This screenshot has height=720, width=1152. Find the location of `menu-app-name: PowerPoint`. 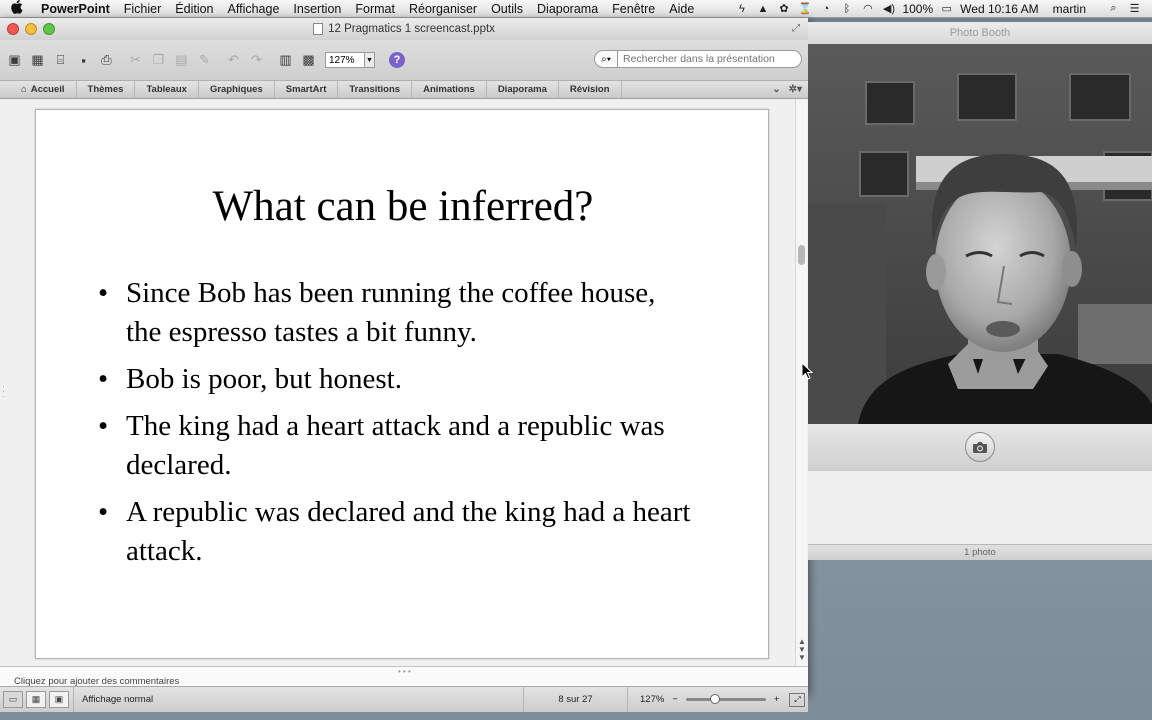

menu-app-name: PowerPoint is located at coordinates (75, 9).